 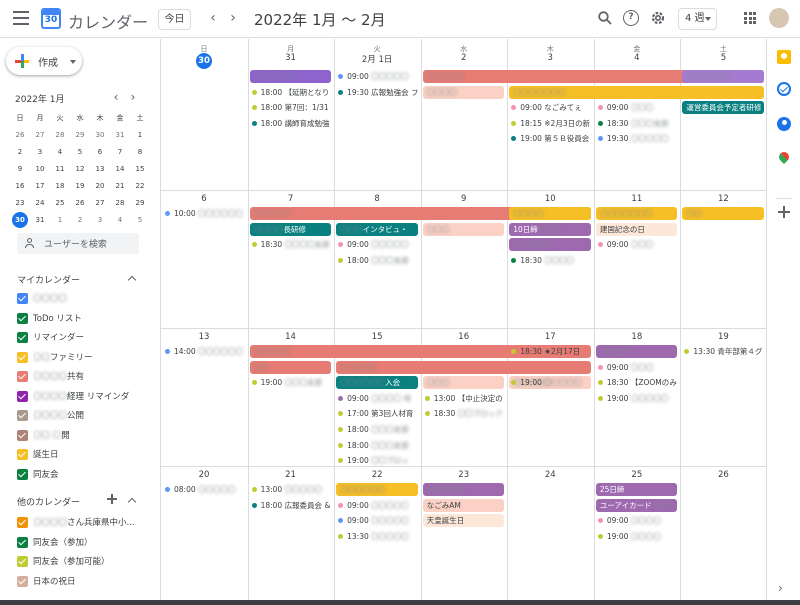 I want to click on date-number: 15, so click(x=377, y=337).